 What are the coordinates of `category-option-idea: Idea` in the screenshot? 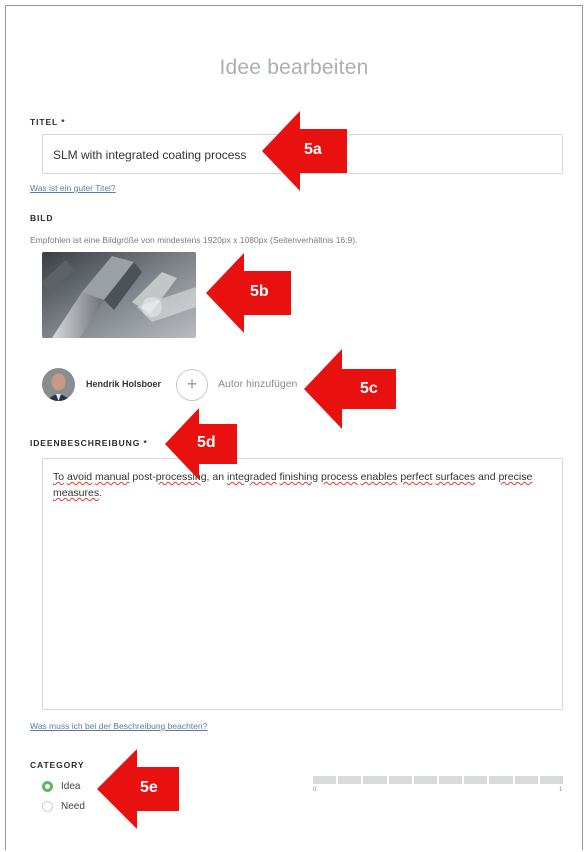 It's located at (61, 786).